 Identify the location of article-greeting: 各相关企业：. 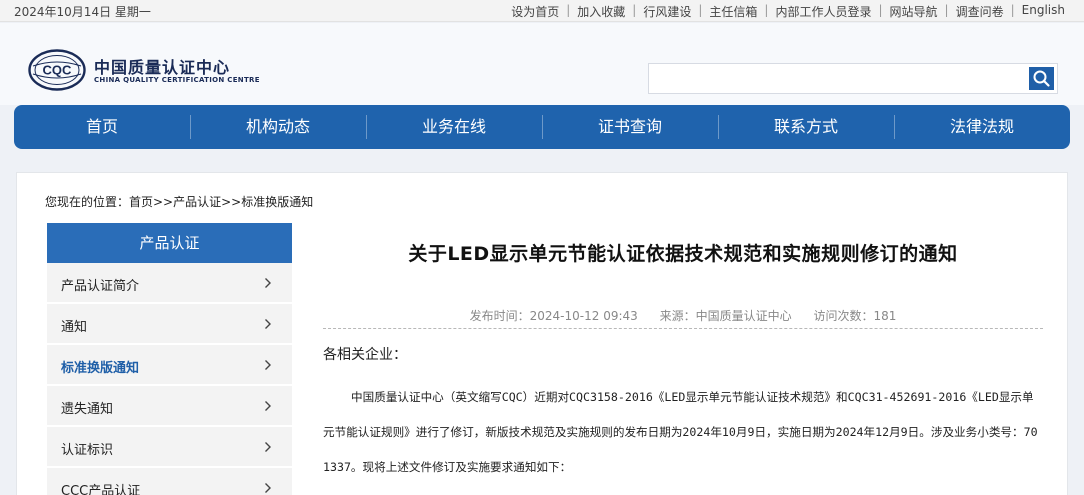
(365, 355).